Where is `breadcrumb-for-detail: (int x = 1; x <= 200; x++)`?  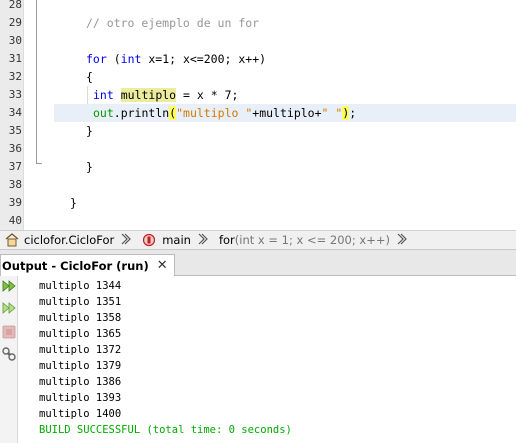
breadcrumb-for-detail: (int x = 1; x <= 200; x++) is located at coordinates (312, 240).